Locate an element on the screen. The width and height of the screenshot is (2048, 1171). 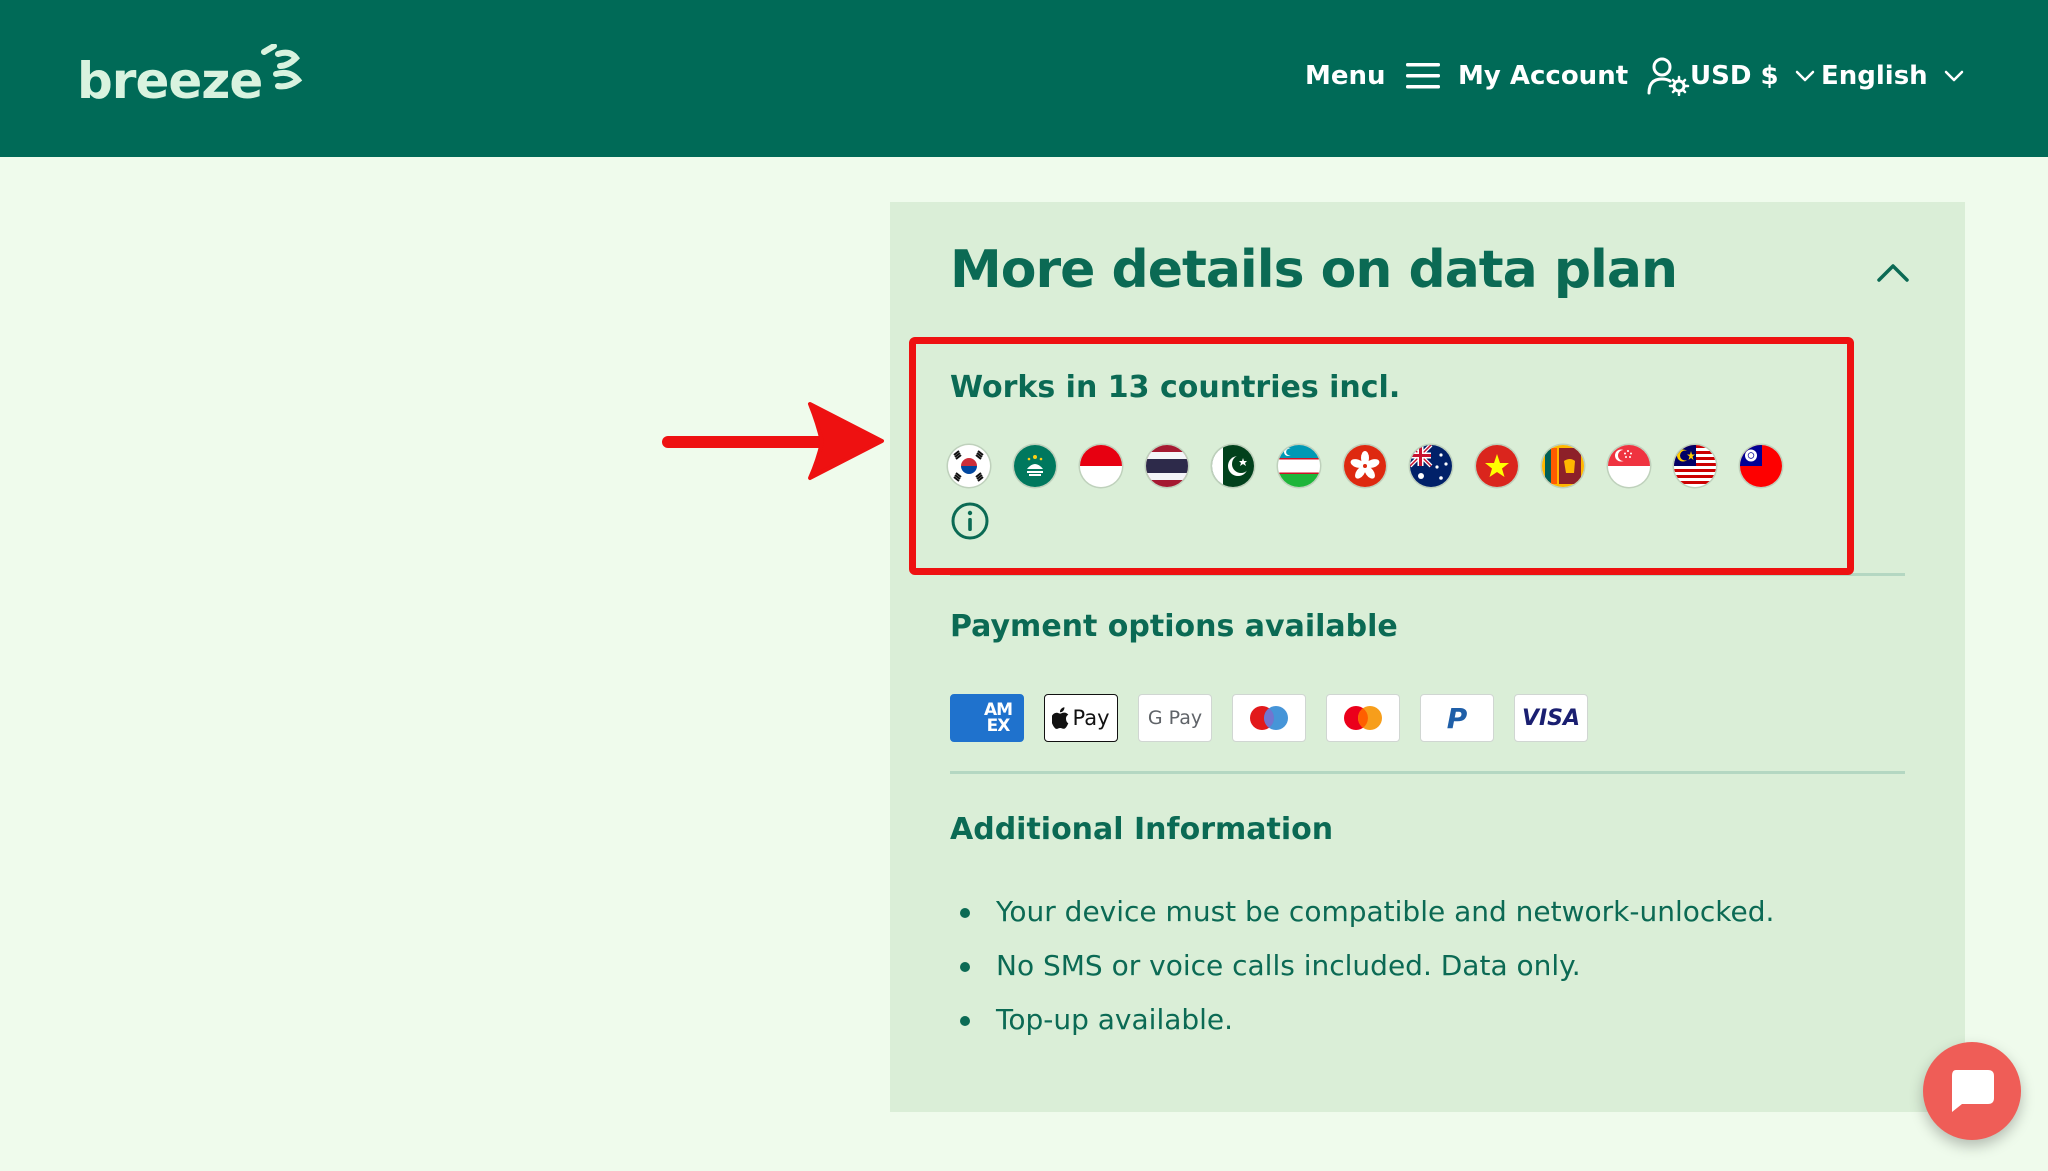
currency-label: USD $ is located at coordinates (1734, 76).